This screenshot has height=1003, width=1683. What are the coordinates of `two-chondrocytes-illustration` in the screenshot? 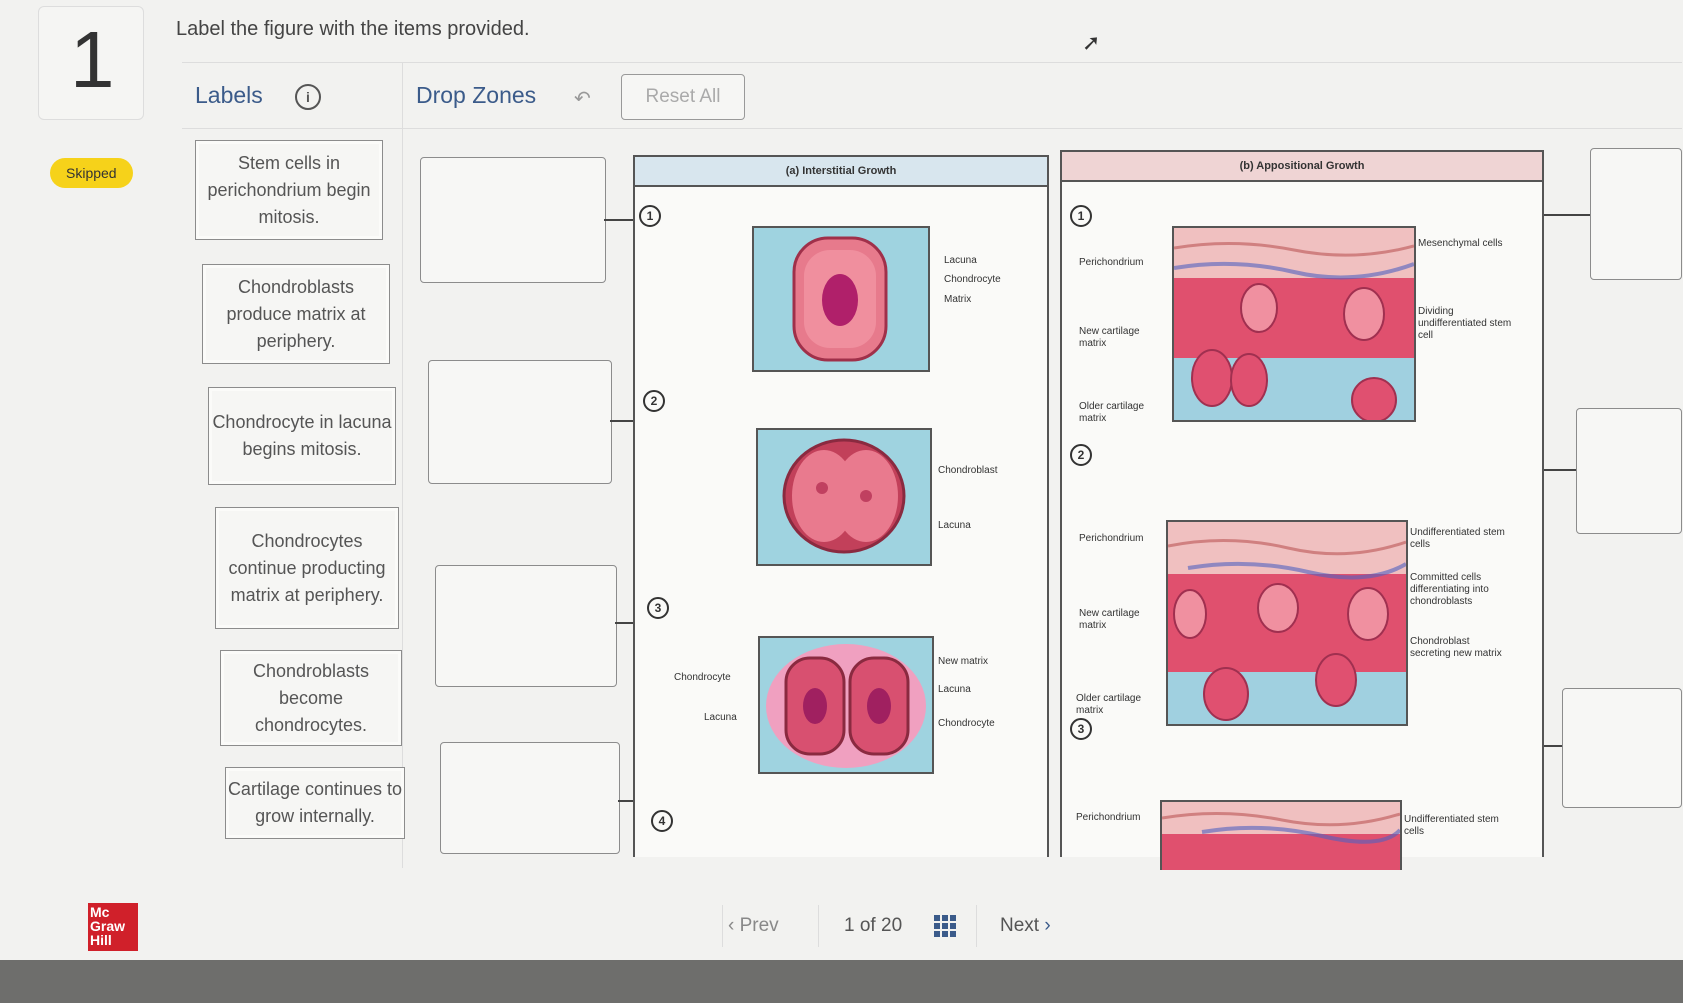 It's located at (846, 705).